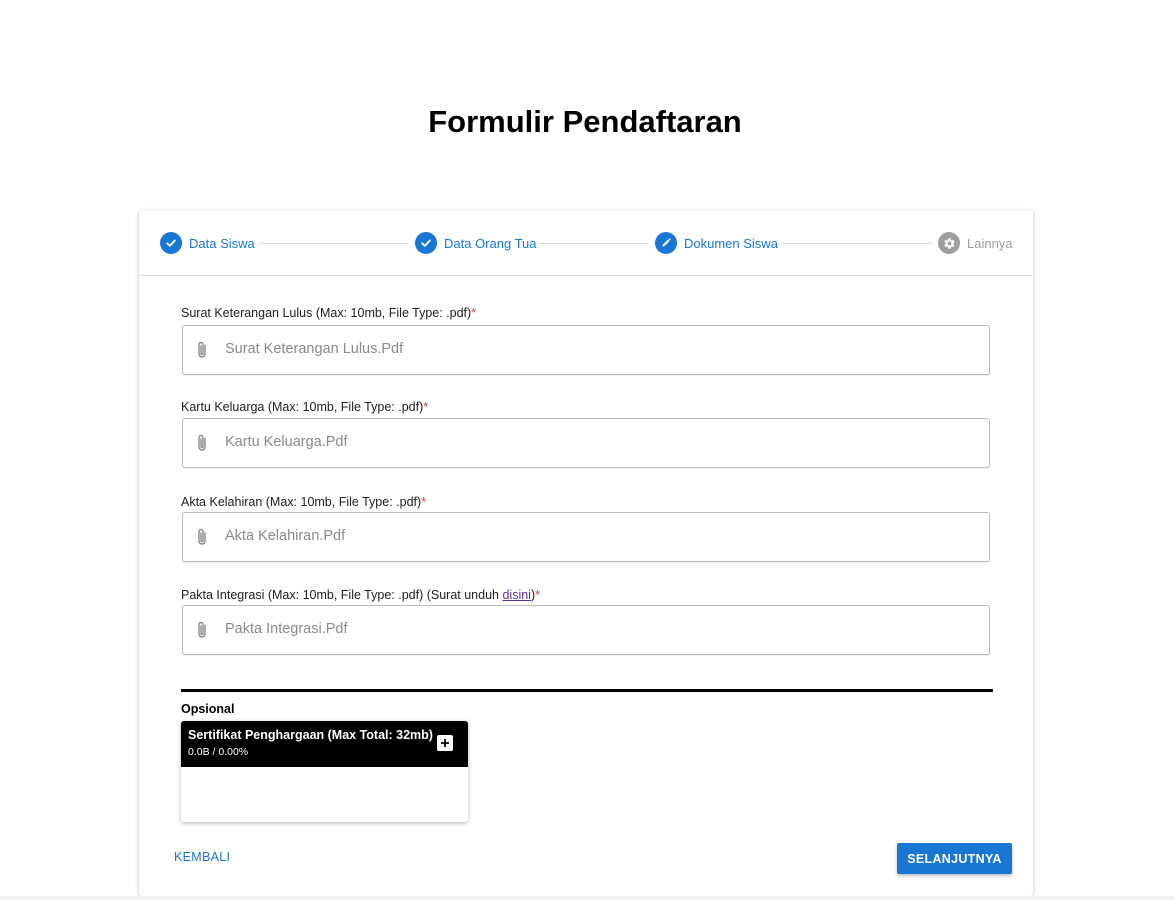  I want to click on step-lainnya: Lainnya, so click(975, 243).